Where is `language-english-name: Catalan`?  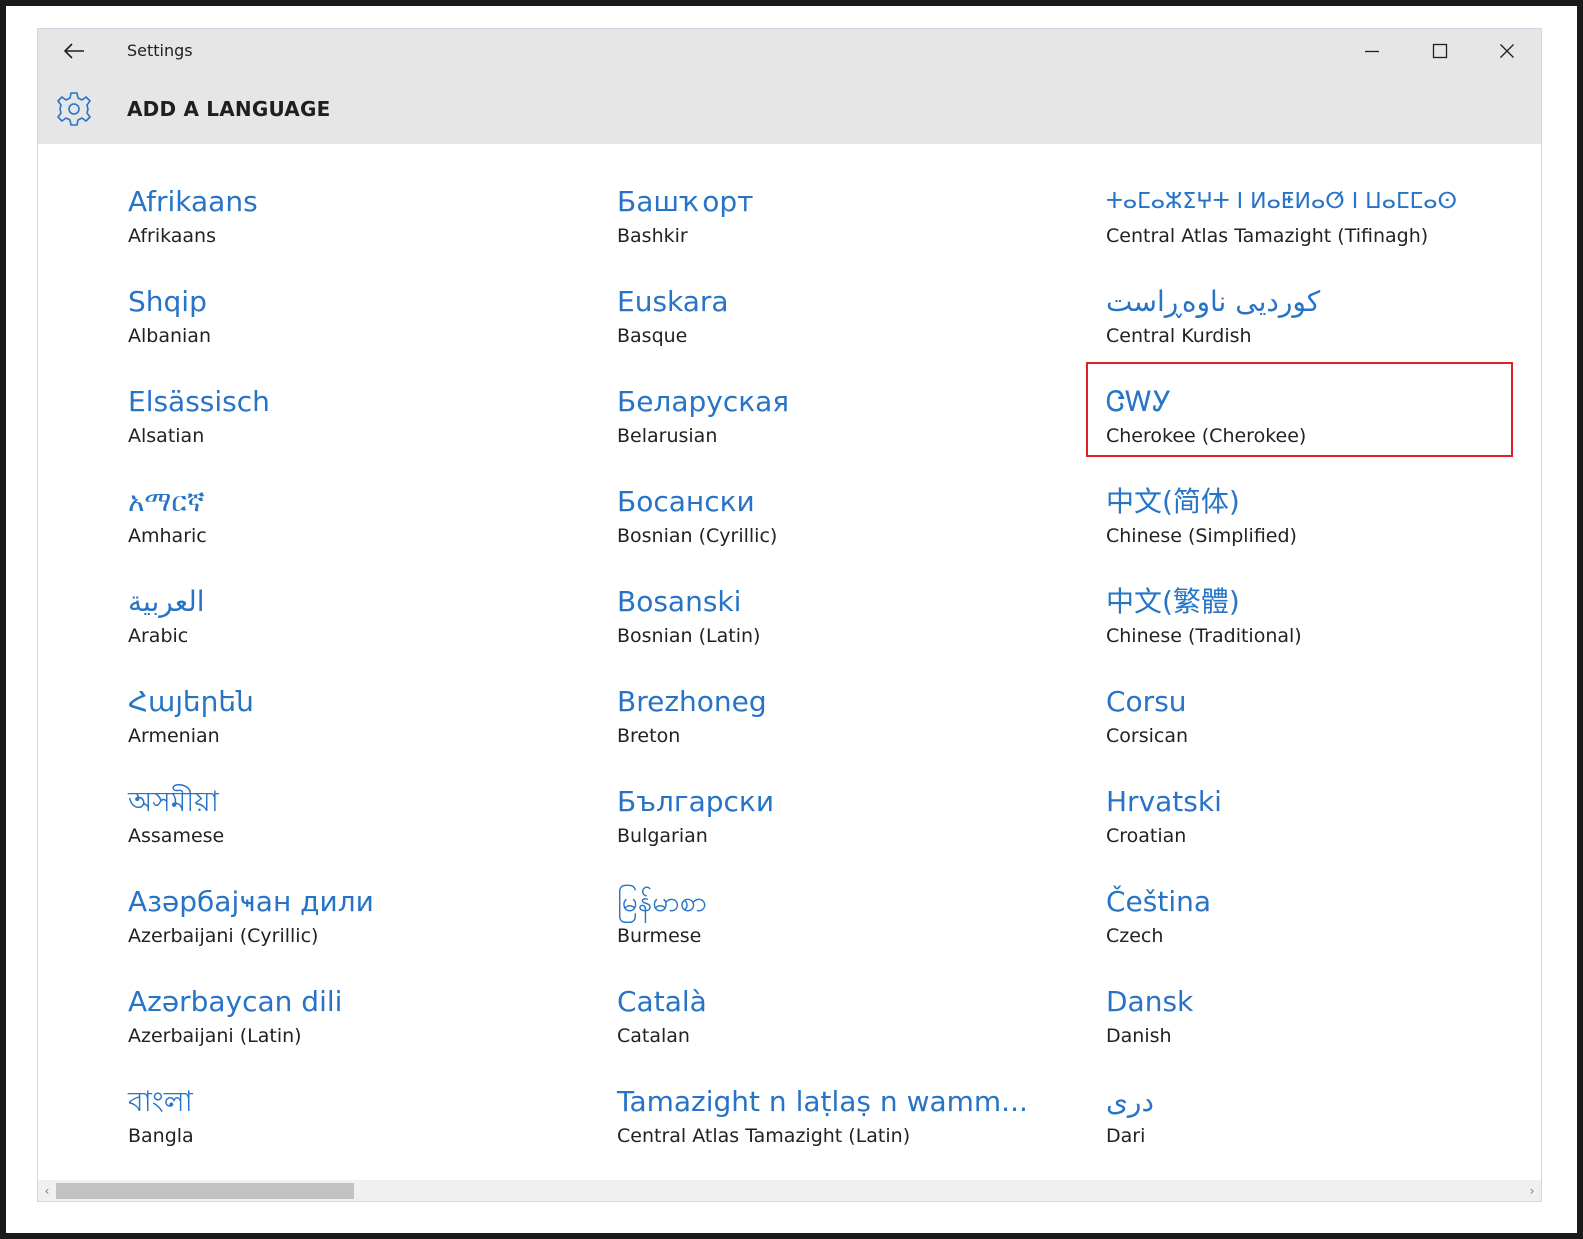 language-english-name: Catalan is located at coordinates (653, 1036).